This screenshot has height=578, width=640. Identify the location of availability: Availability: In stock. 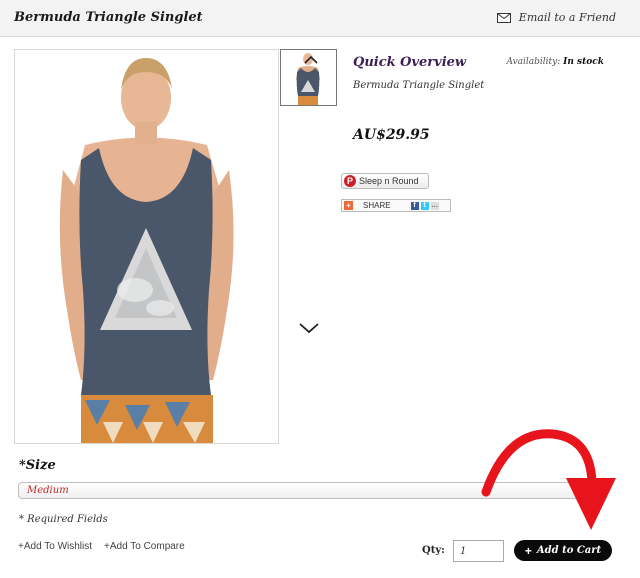
(555, 62).